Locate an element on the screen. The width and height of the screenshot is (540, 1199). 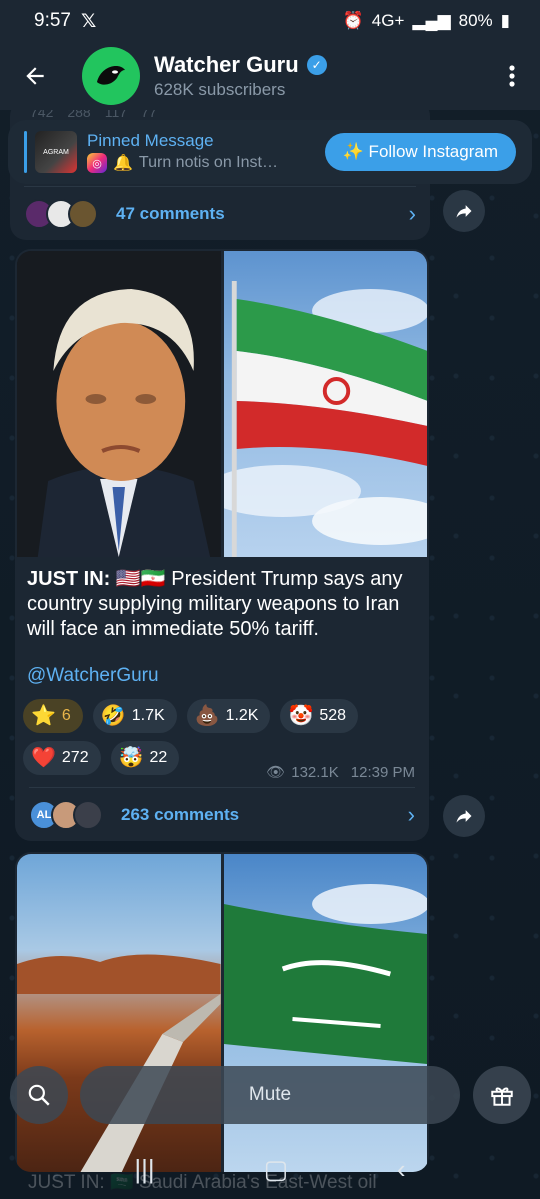
more-options-button is located at coordinates (512, 76).